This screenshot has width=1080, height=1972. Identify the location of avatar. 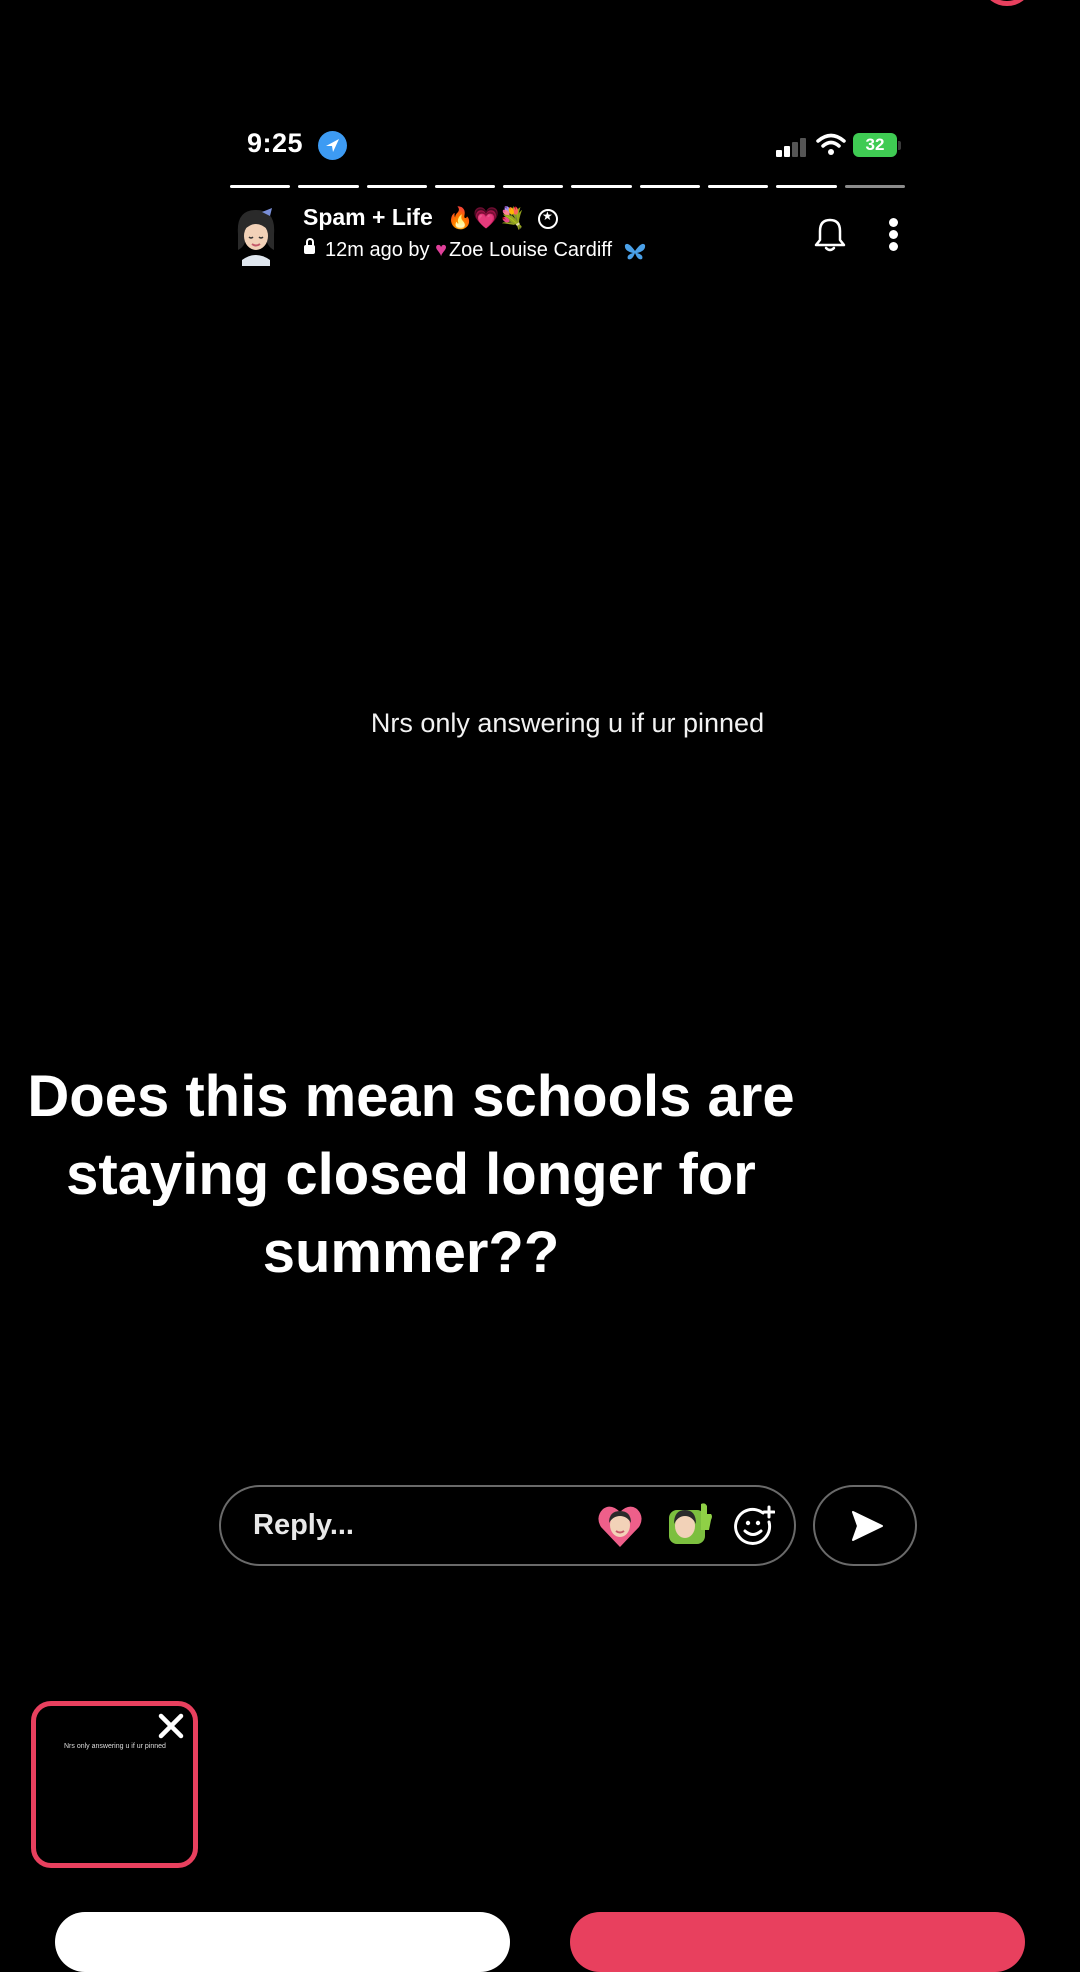
(256, 236).